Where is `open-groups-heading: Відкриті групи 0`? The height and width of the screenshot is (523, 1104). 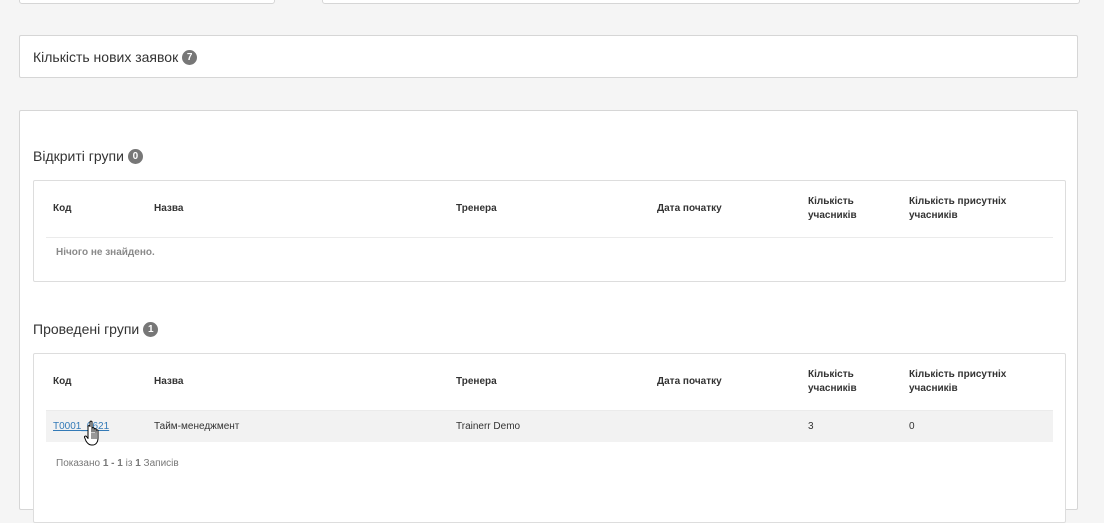 open-groups-heading: Відкриті групи 0 is located at coordinates (88, 156).